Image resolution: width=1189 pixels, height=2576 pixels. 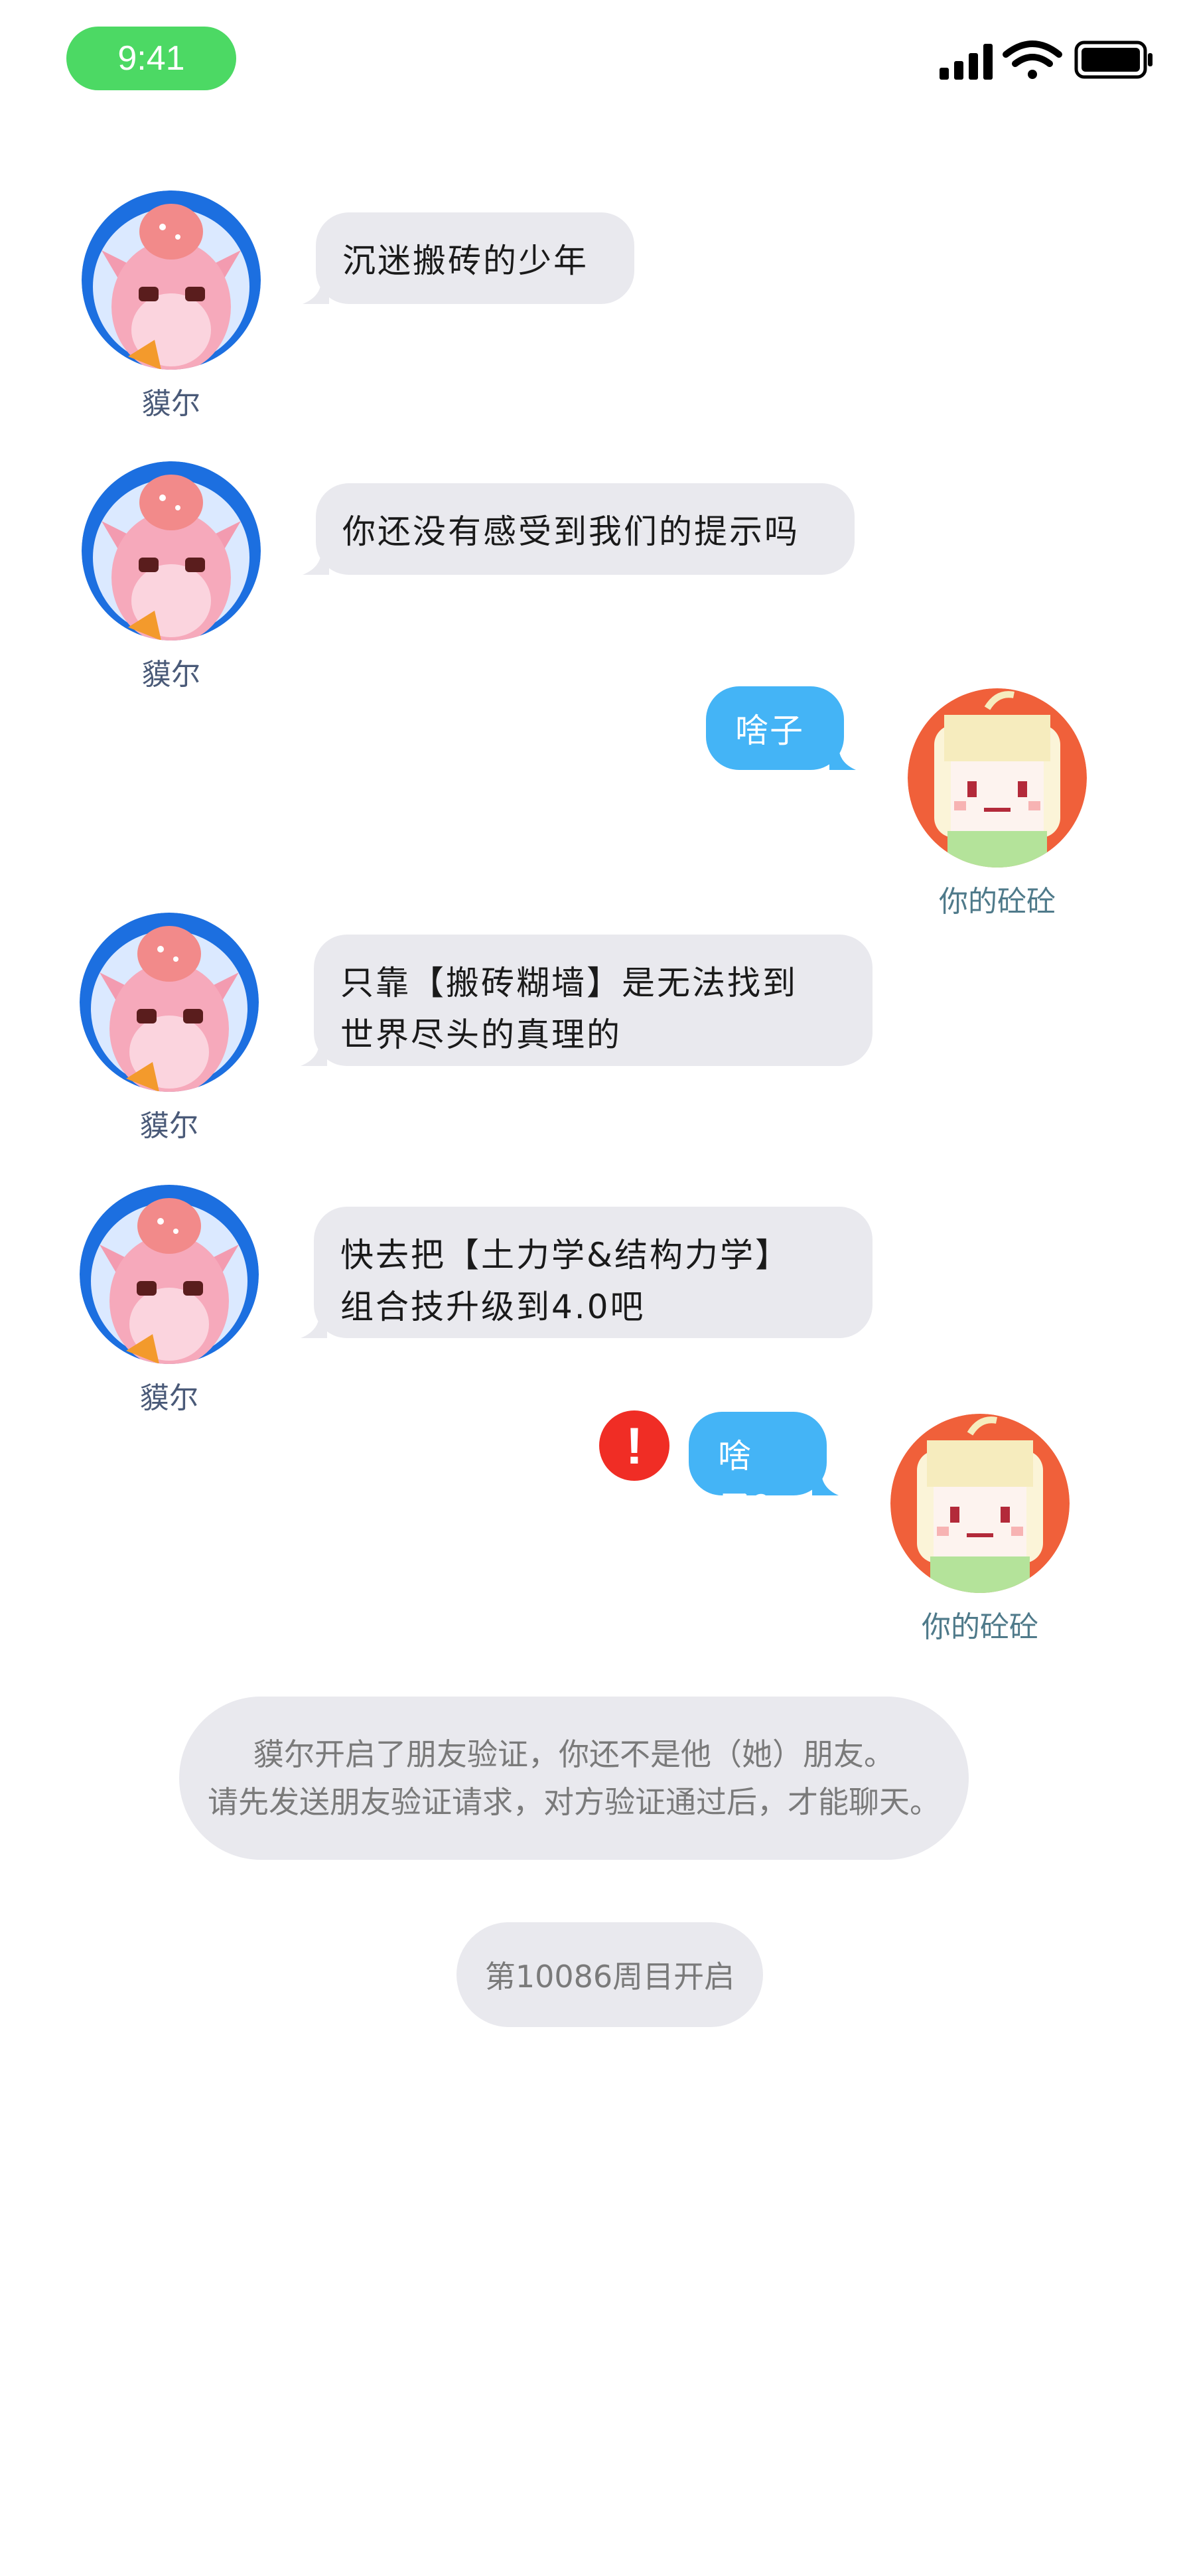 What do you see at coordinates (595, 60) in the screenshot?
I see `status-bar: 9:41` at bounding box center [595, 60].